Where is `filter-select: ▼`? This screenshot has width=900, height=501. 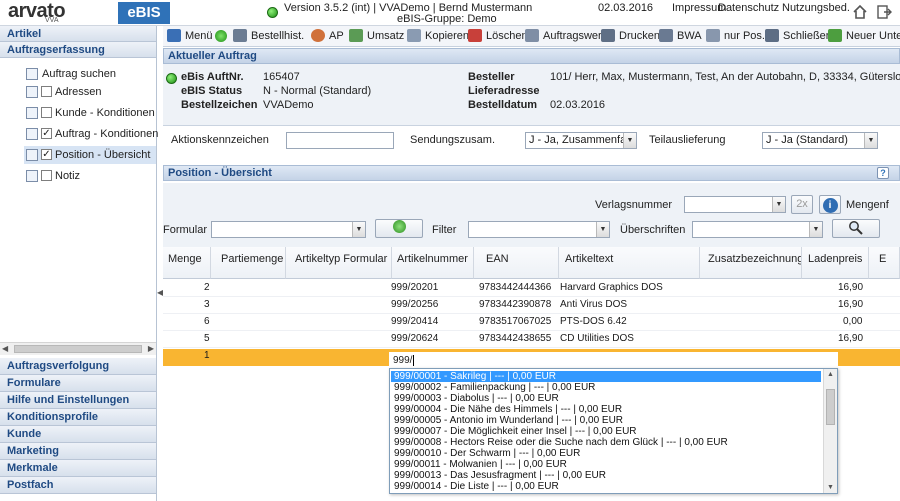
filter-select: ▼ is located at coordinates (539, 229).